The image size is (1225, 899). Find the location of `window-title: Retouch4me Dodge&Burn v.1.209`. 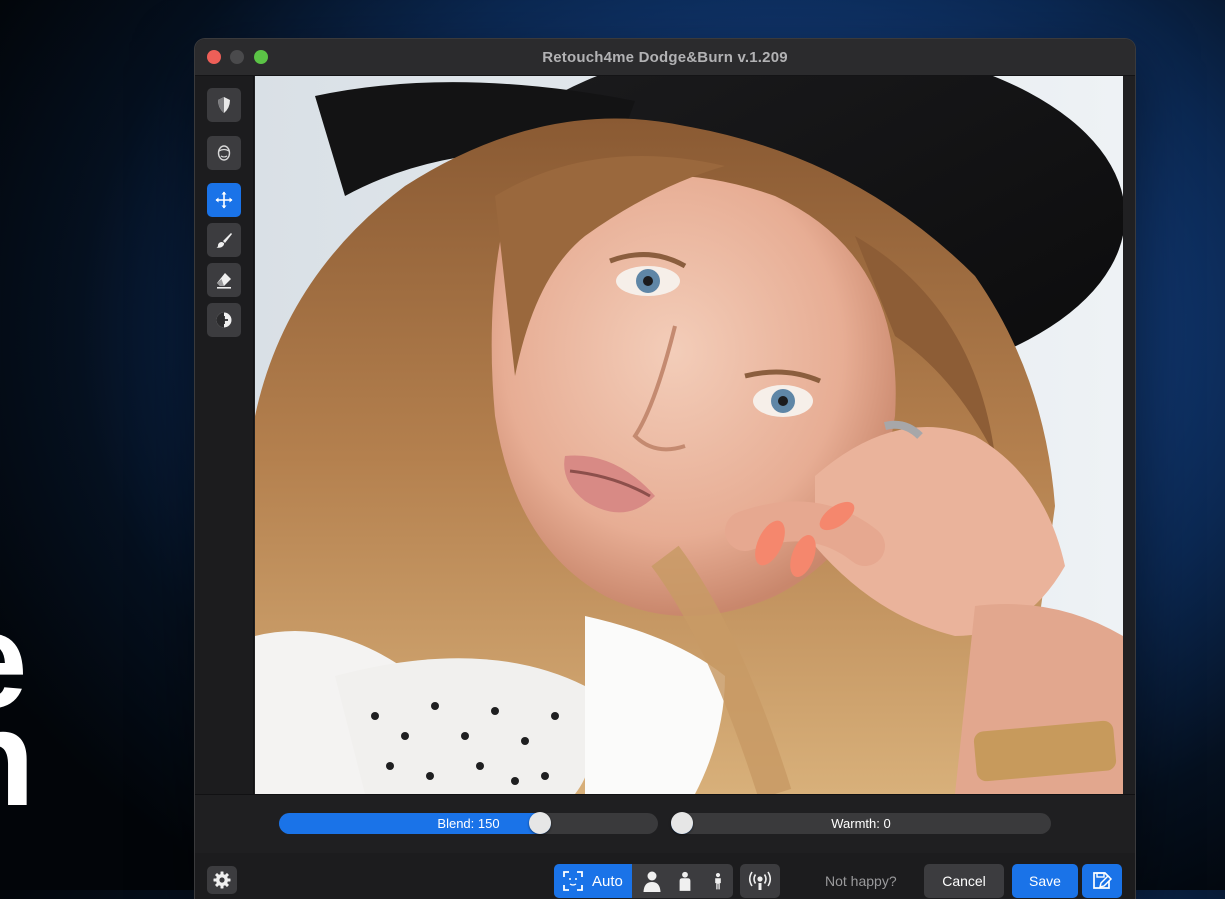

window-title: Retouch4me Dodge&Burn v.1.209 is located at coordinates (665, 57).